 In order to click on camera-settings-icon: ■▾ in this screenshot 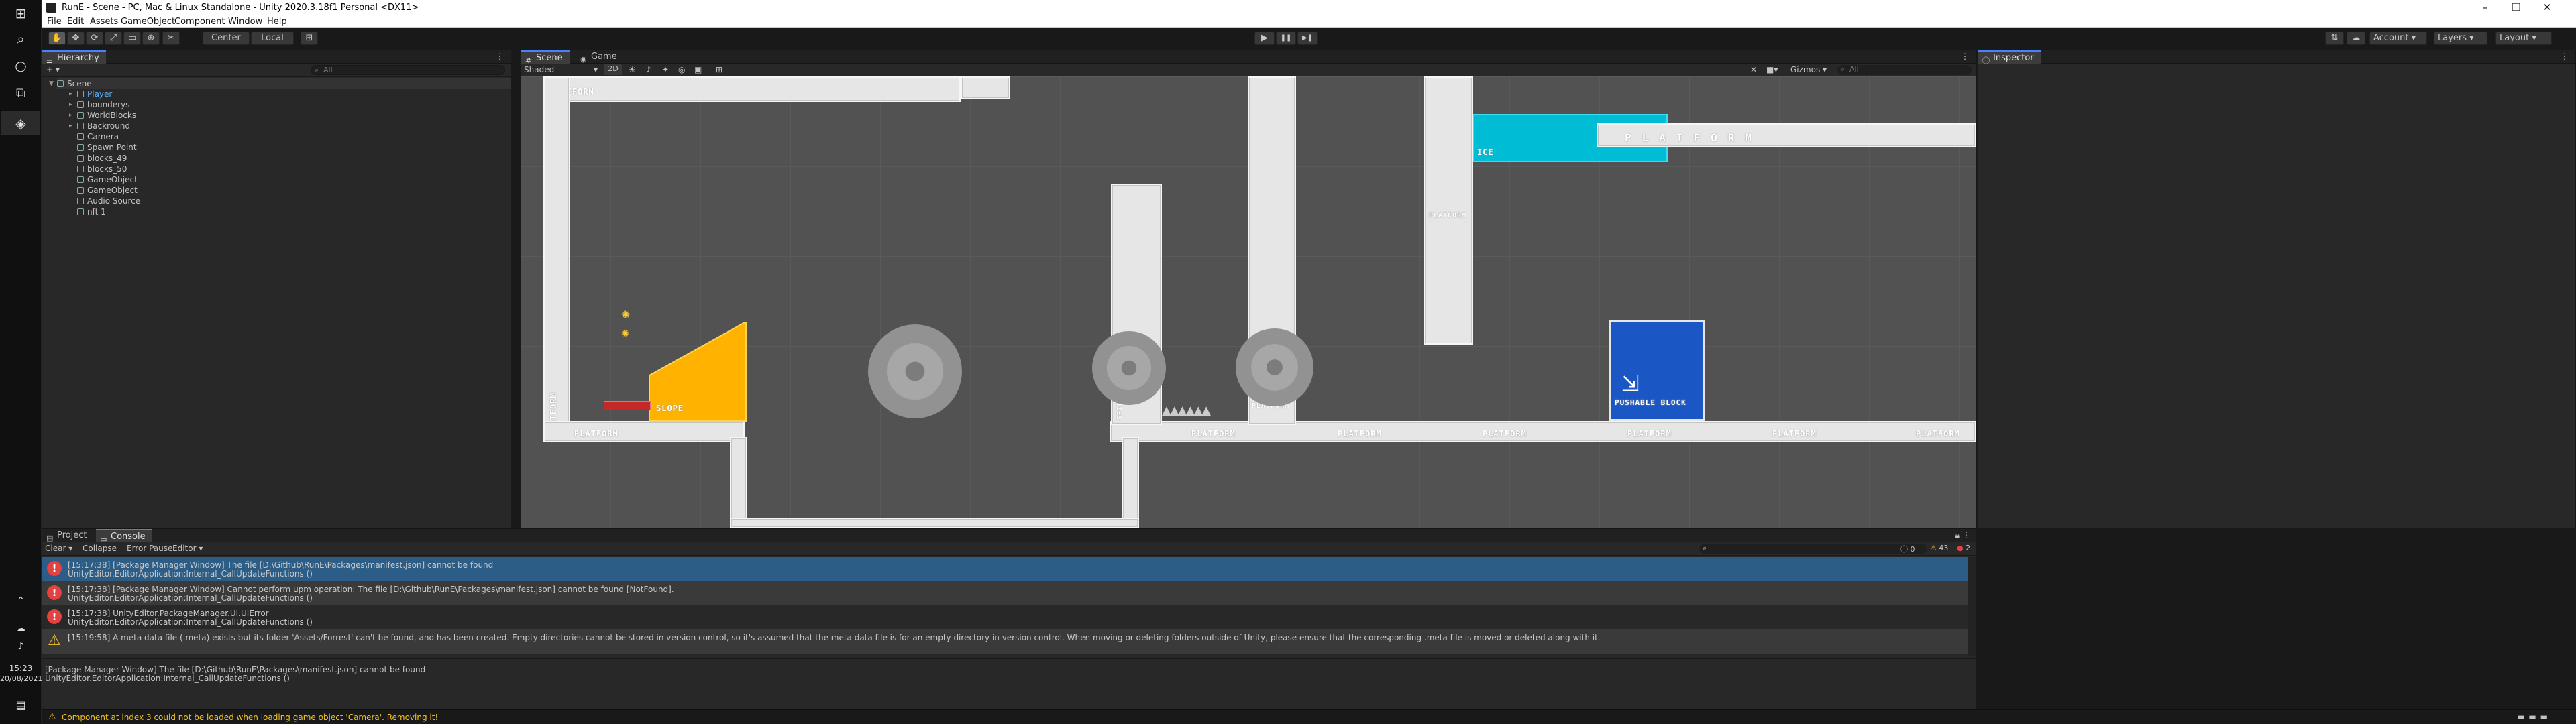, I will do `click(1772, 69)`.